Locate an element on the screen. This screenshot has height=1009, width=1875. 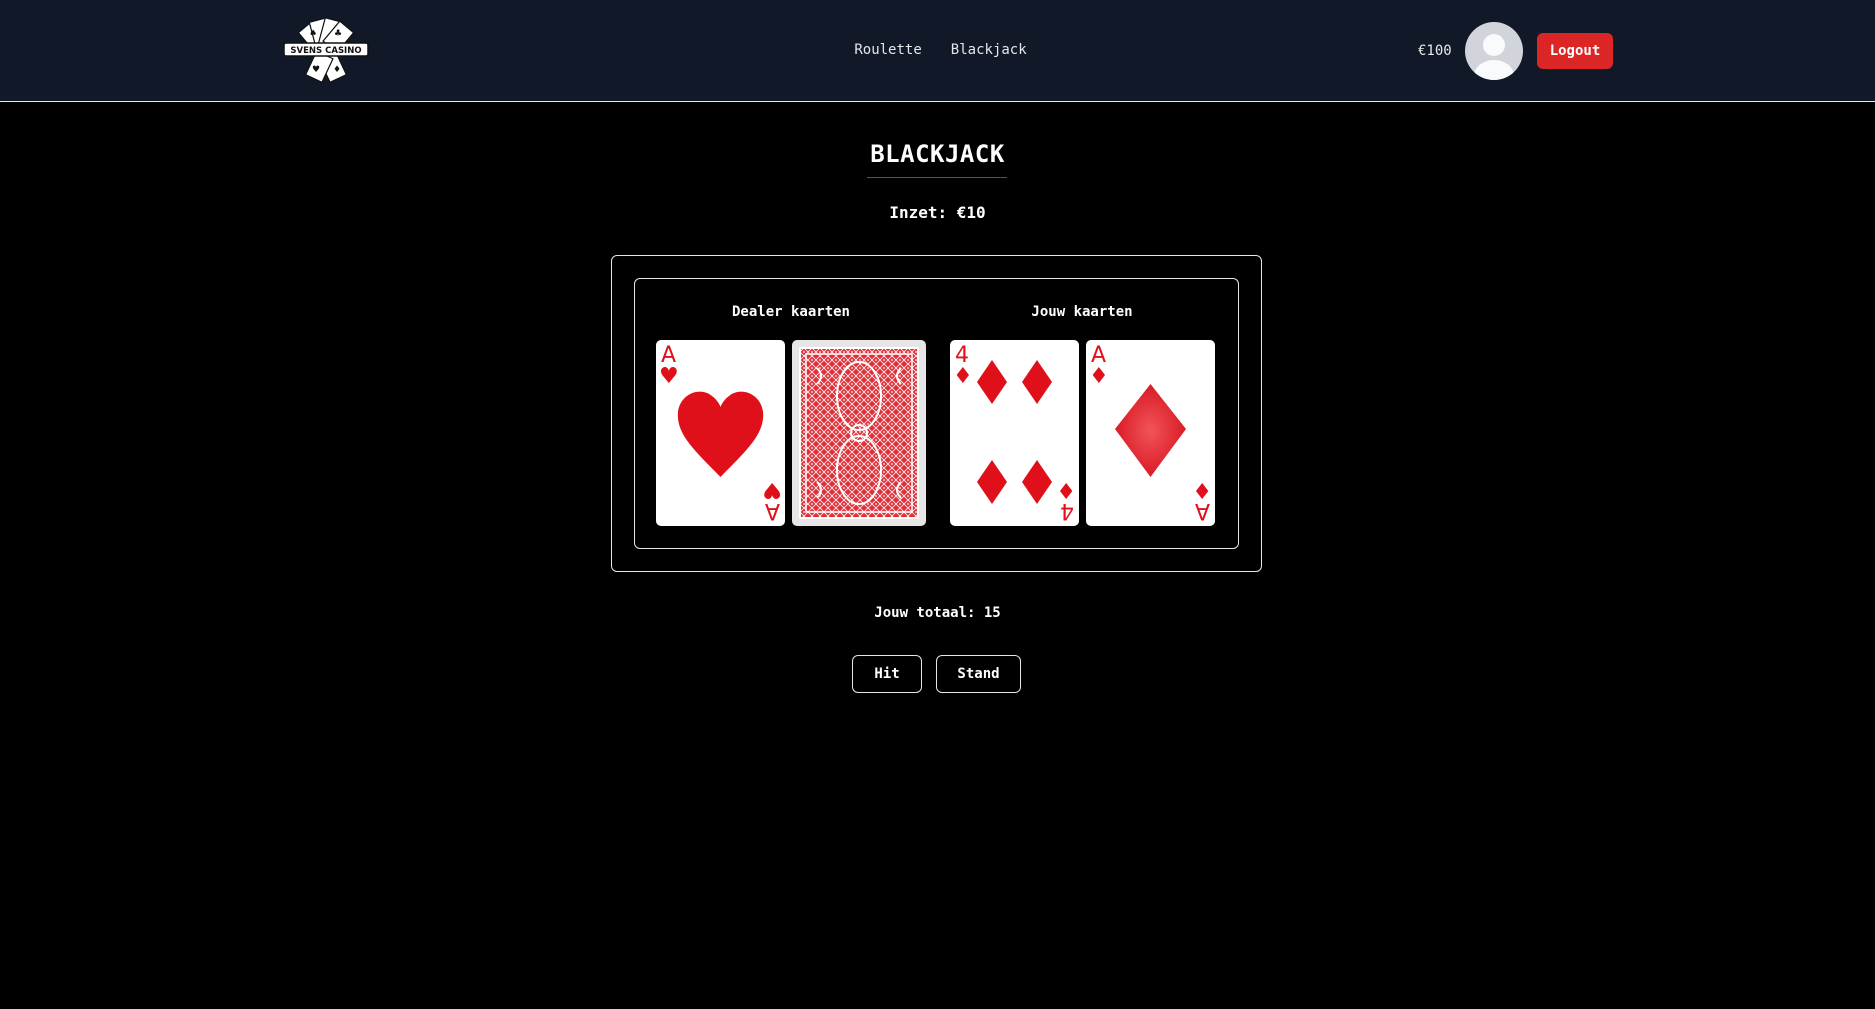
avatar is located at coordinates (1494, 51).